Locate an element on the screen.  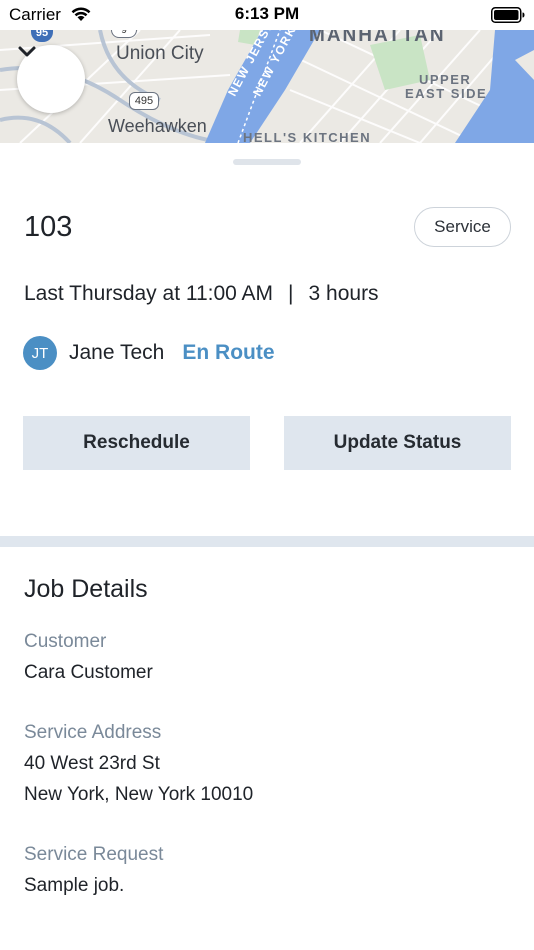
update-status-button: Update Status is located at coordinates (397, 443).